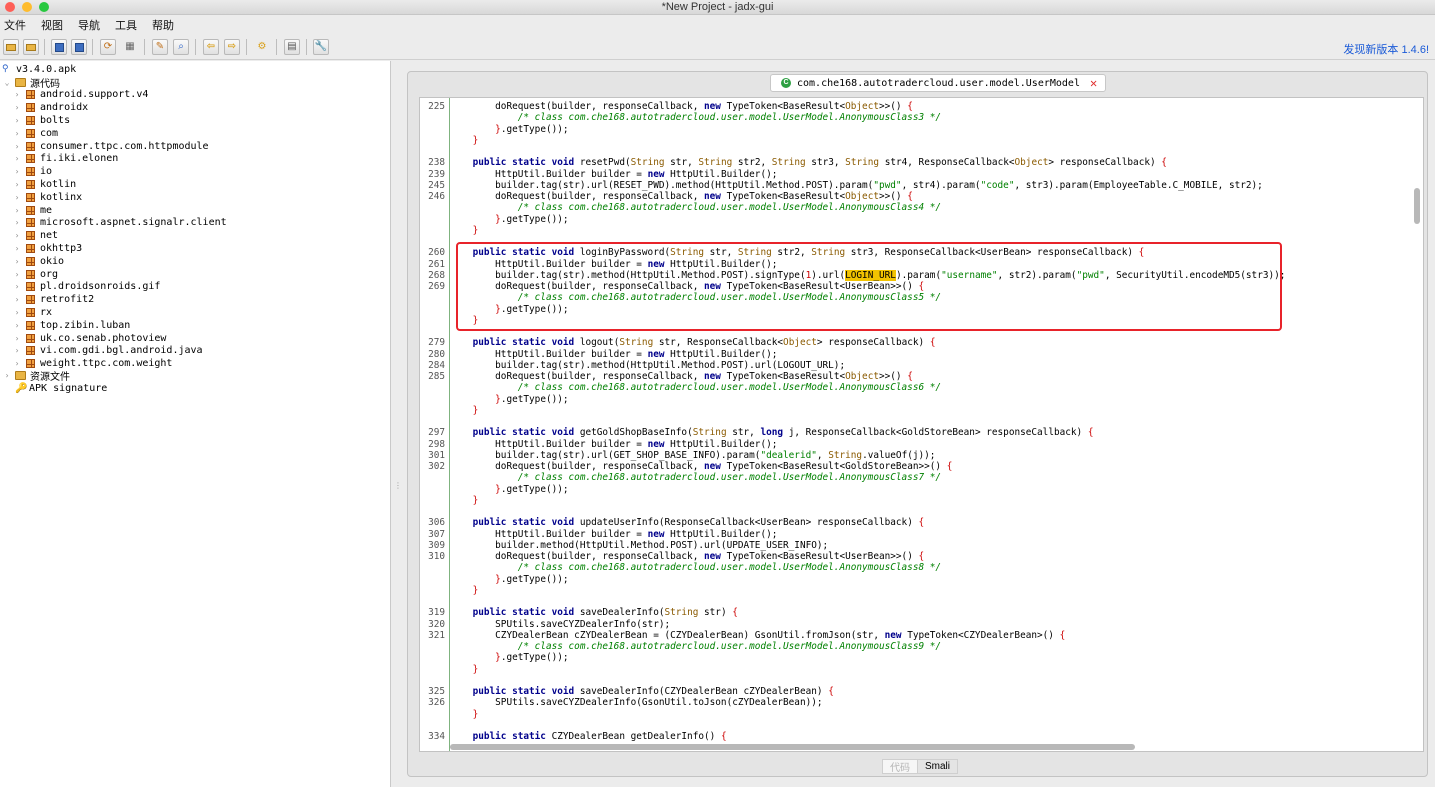 This screenshot has height=787, width=1435. I want to click on tree-package: › rx, so click(32, 312).